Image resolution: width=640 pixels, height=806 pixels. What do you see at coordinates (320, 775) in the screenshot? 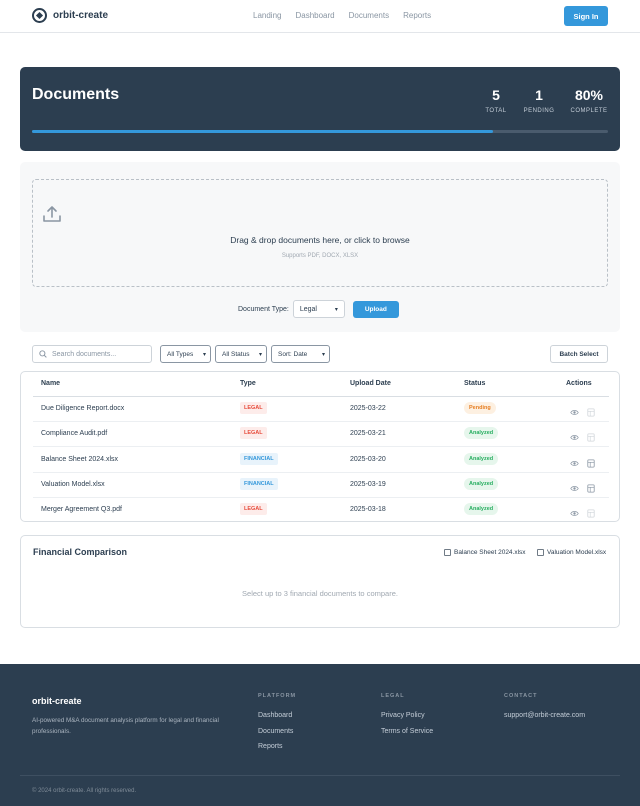
I see `footer-divider` at bounding box center [320, 775].